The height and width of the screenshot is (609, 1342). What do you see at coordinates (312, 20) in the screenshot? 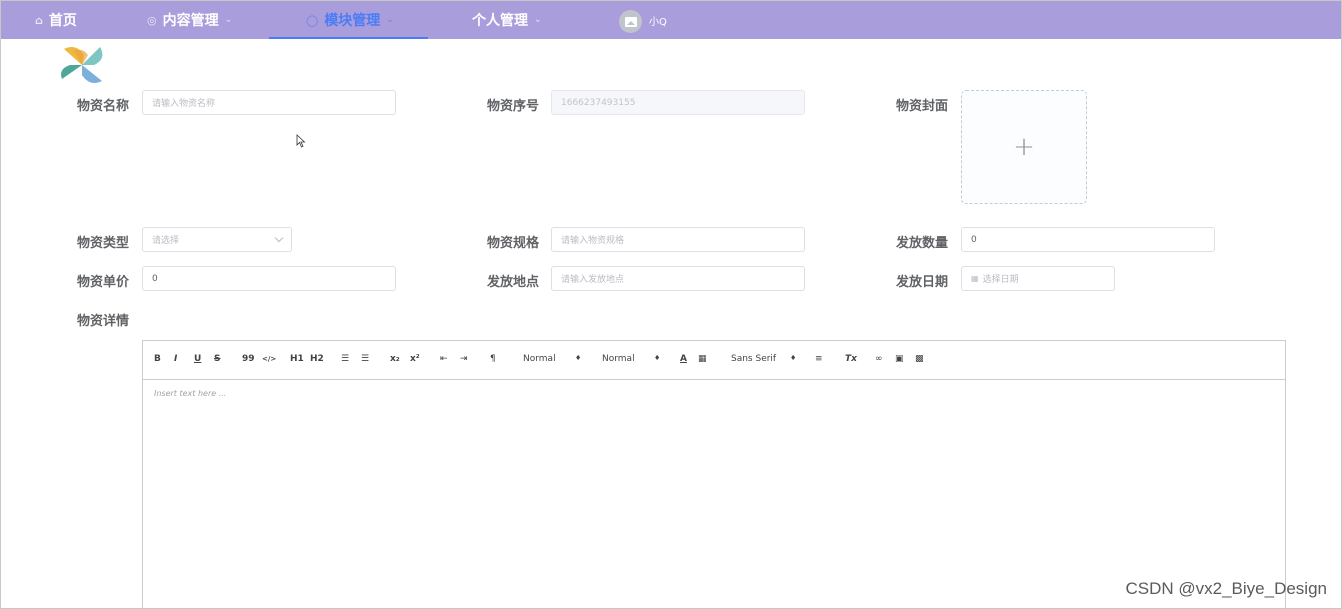
I see `module-icon: ◯` at bounding box center [312, 20].